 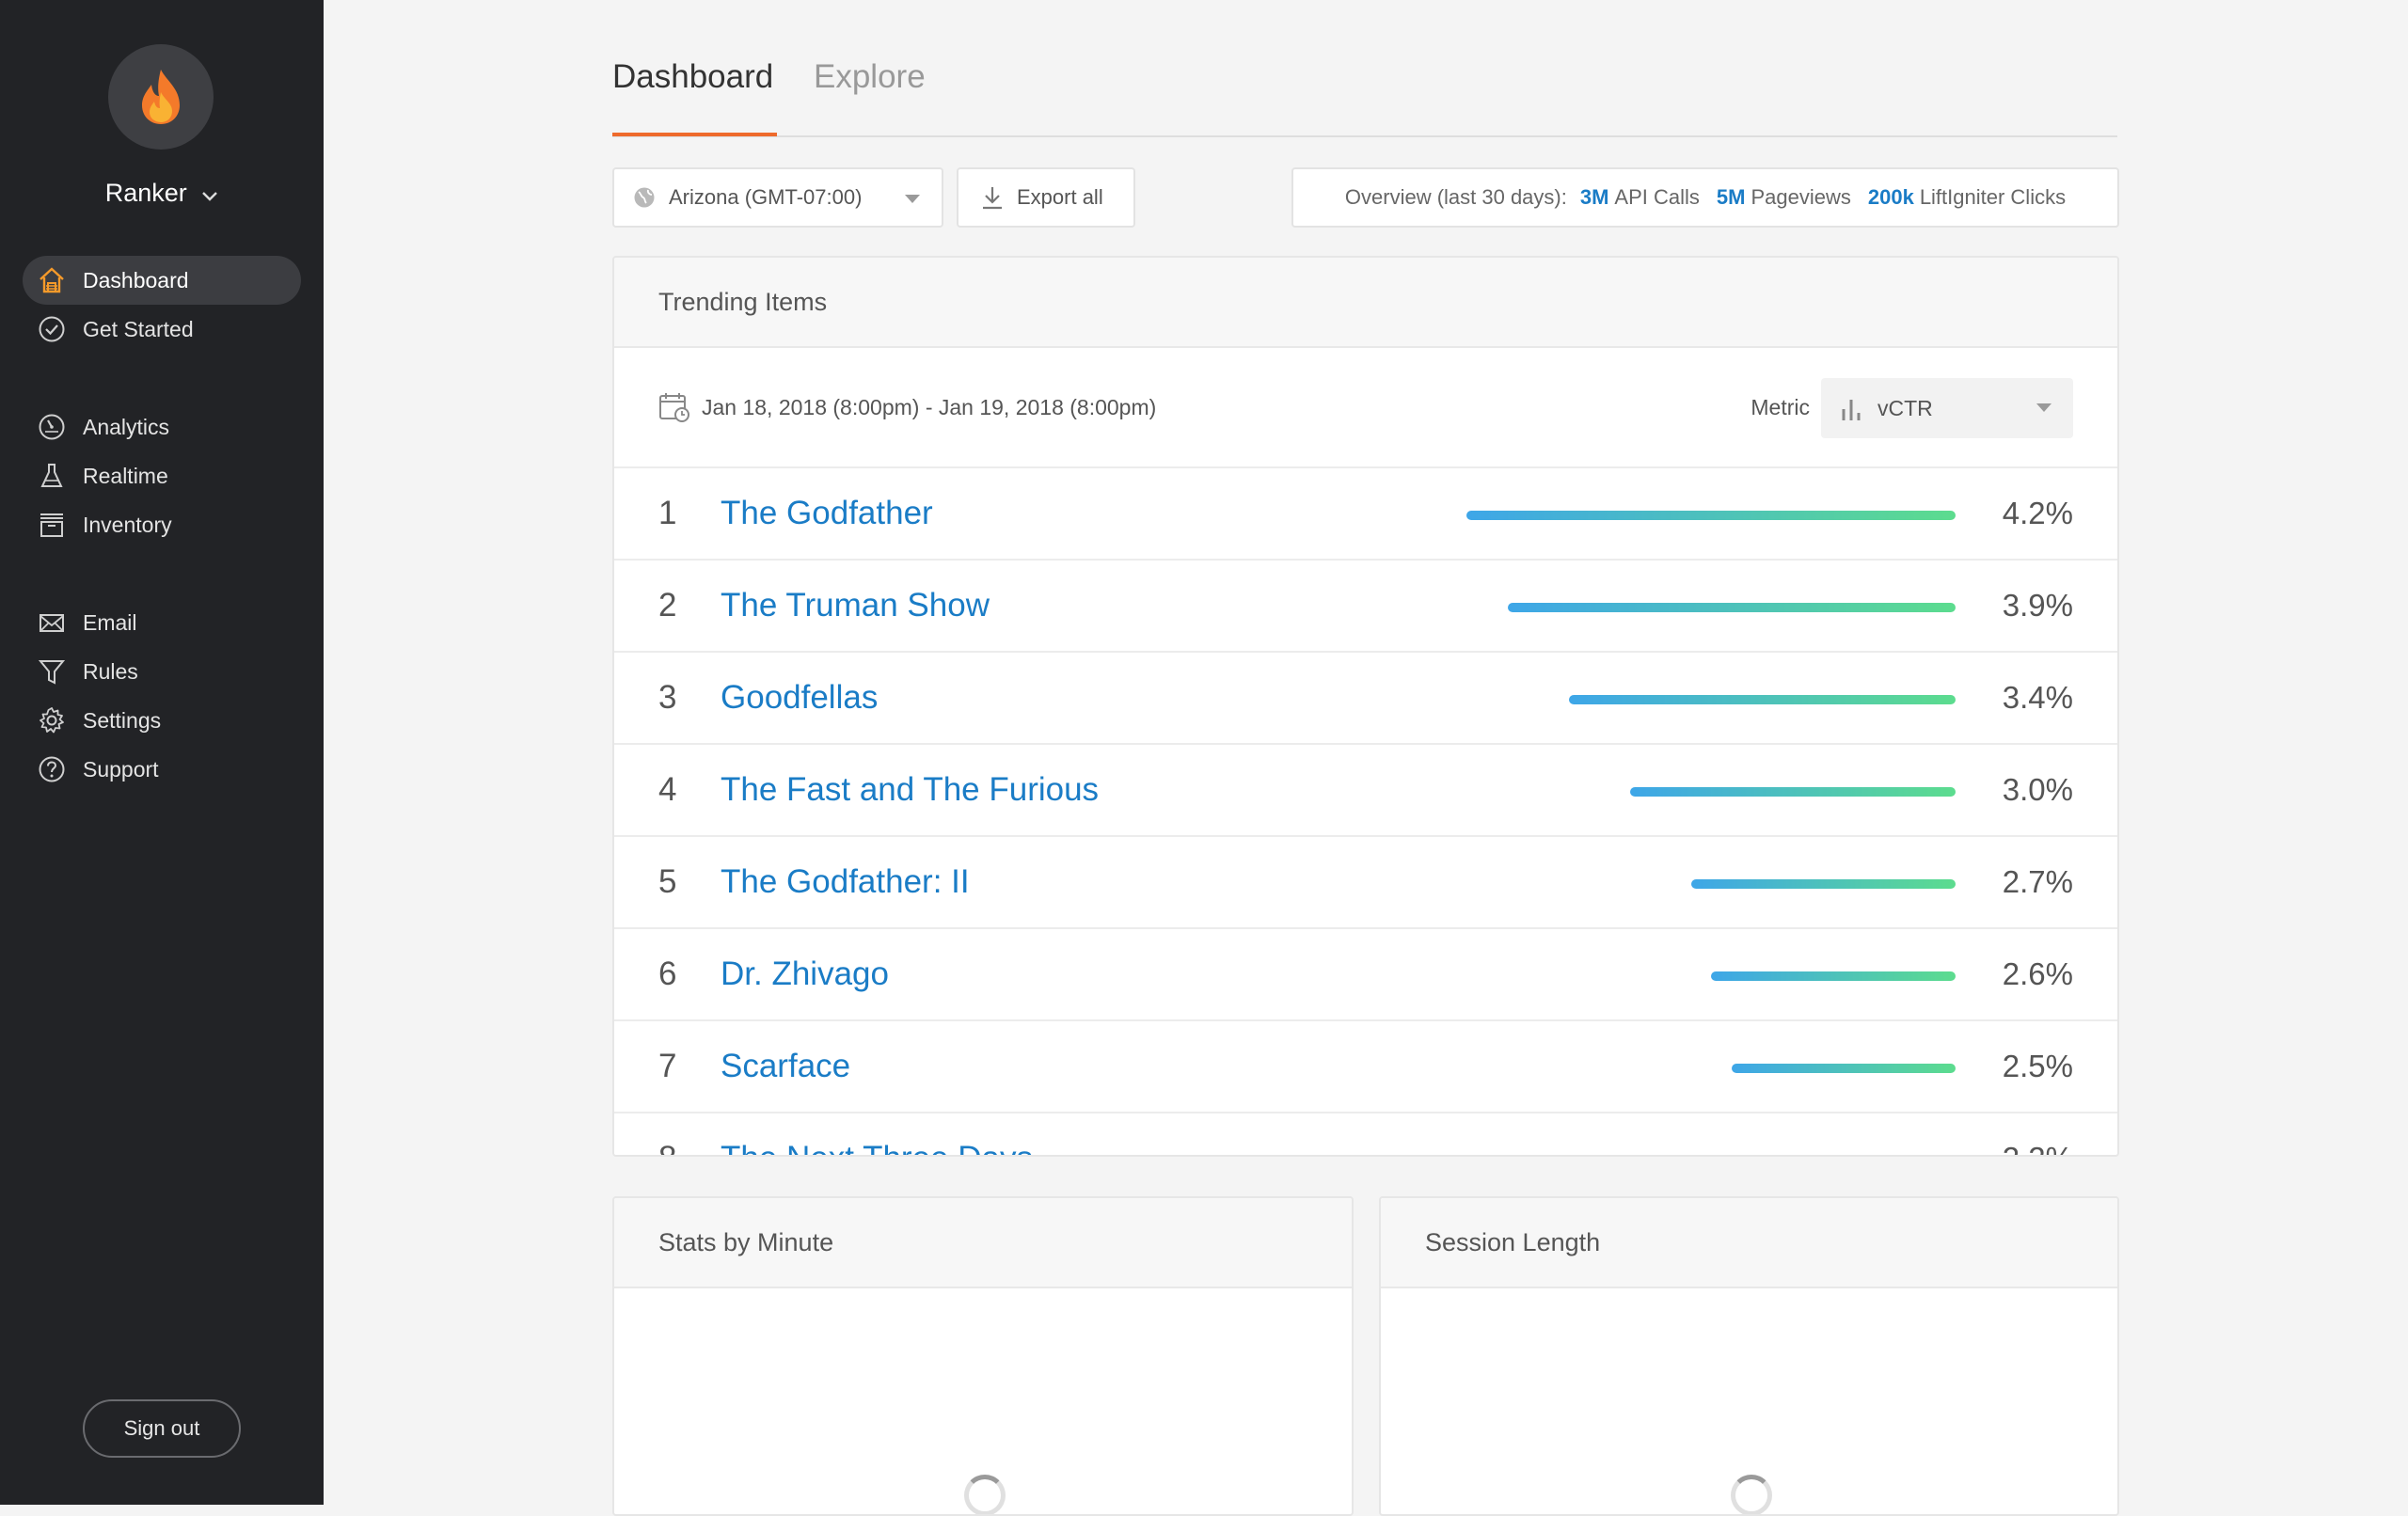 What do you see at coordinates (52, 623) in the screenshot?
I see `envelope-icon` at bounding box center [52, 623].